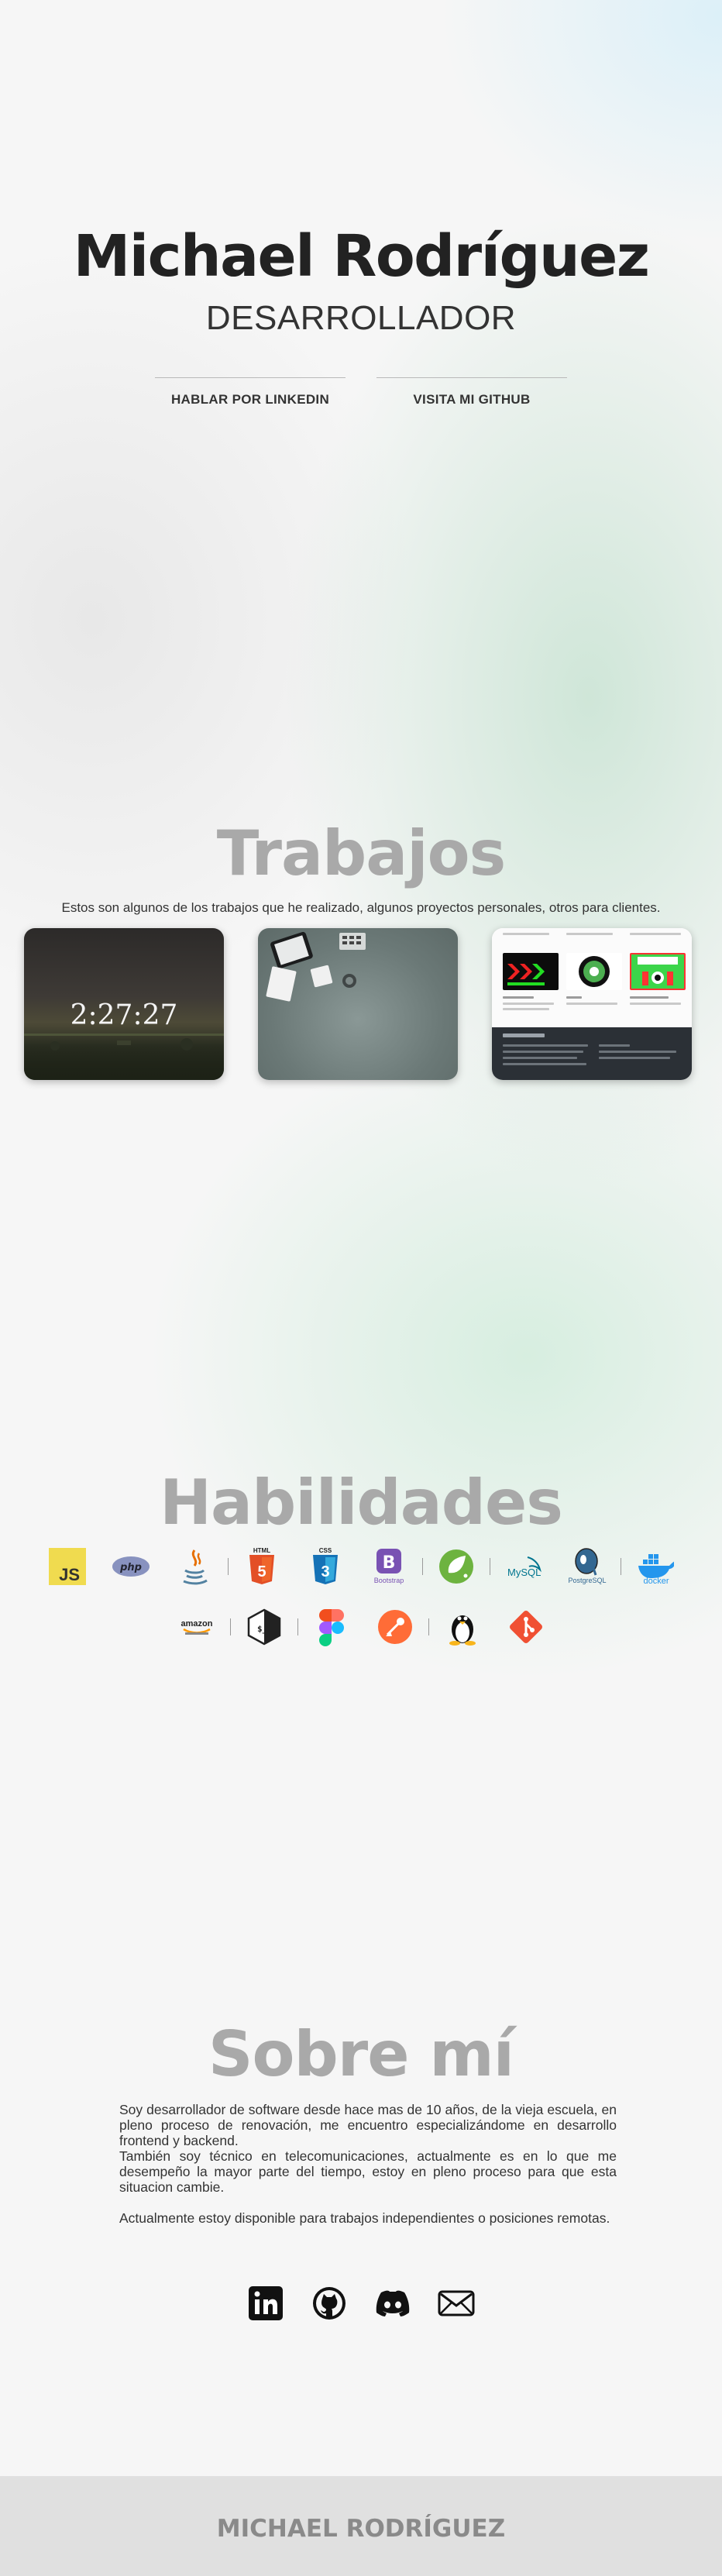 The image size is (722, 2576). I want to click on club-art, so click(658, 971).